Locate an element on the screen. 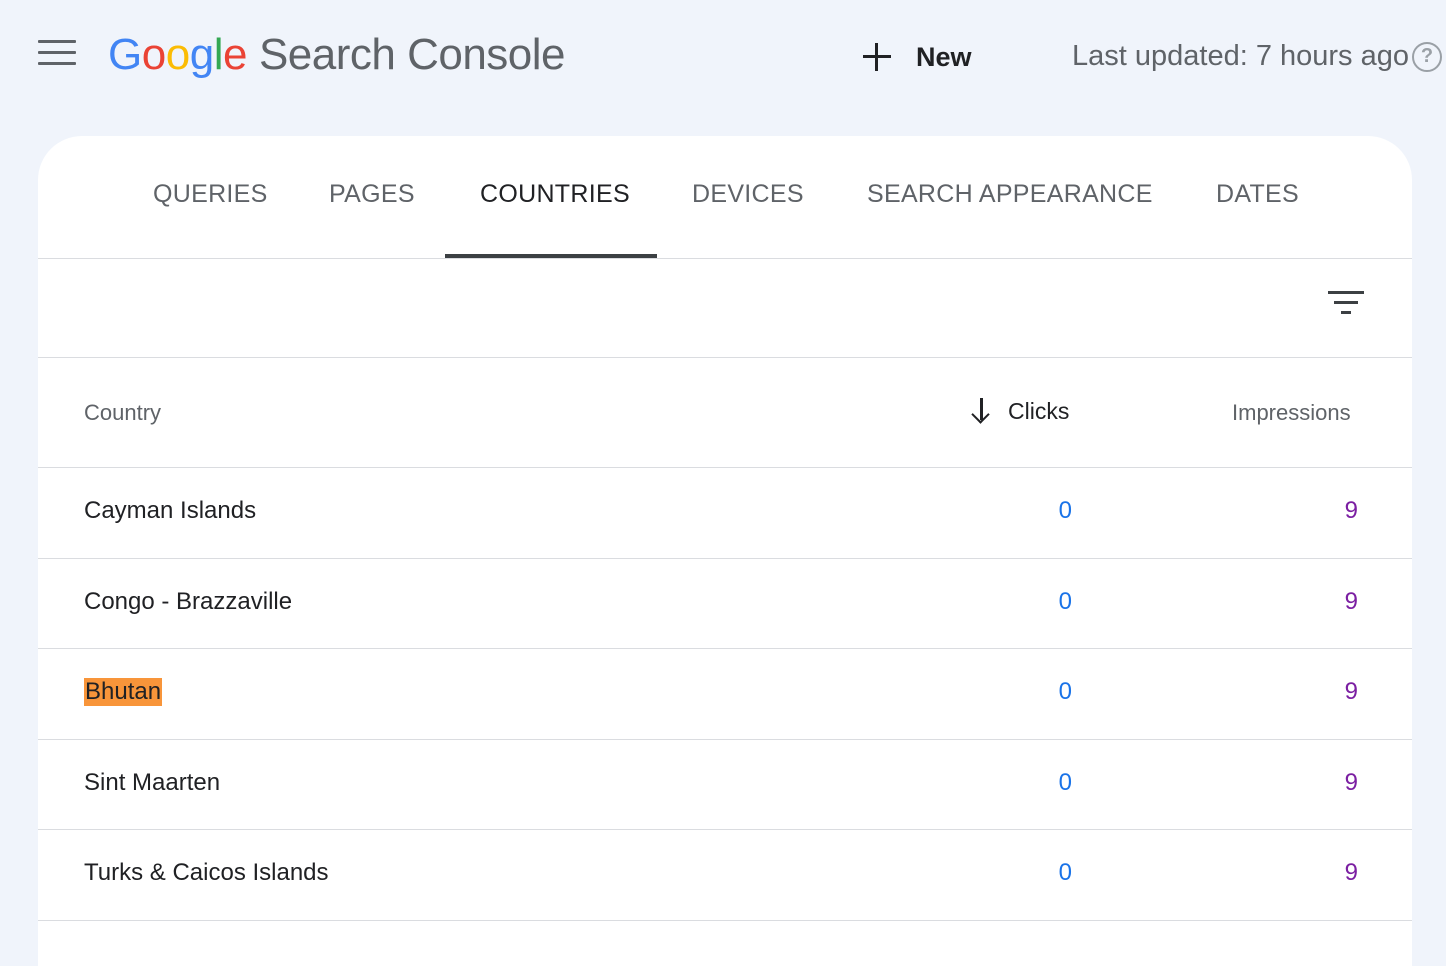 Image resolution: width=1446 pixels, height=966 pixels. tab-search-appearance: SEARCH APPEARANCE is located at coordinates (1010, 194).